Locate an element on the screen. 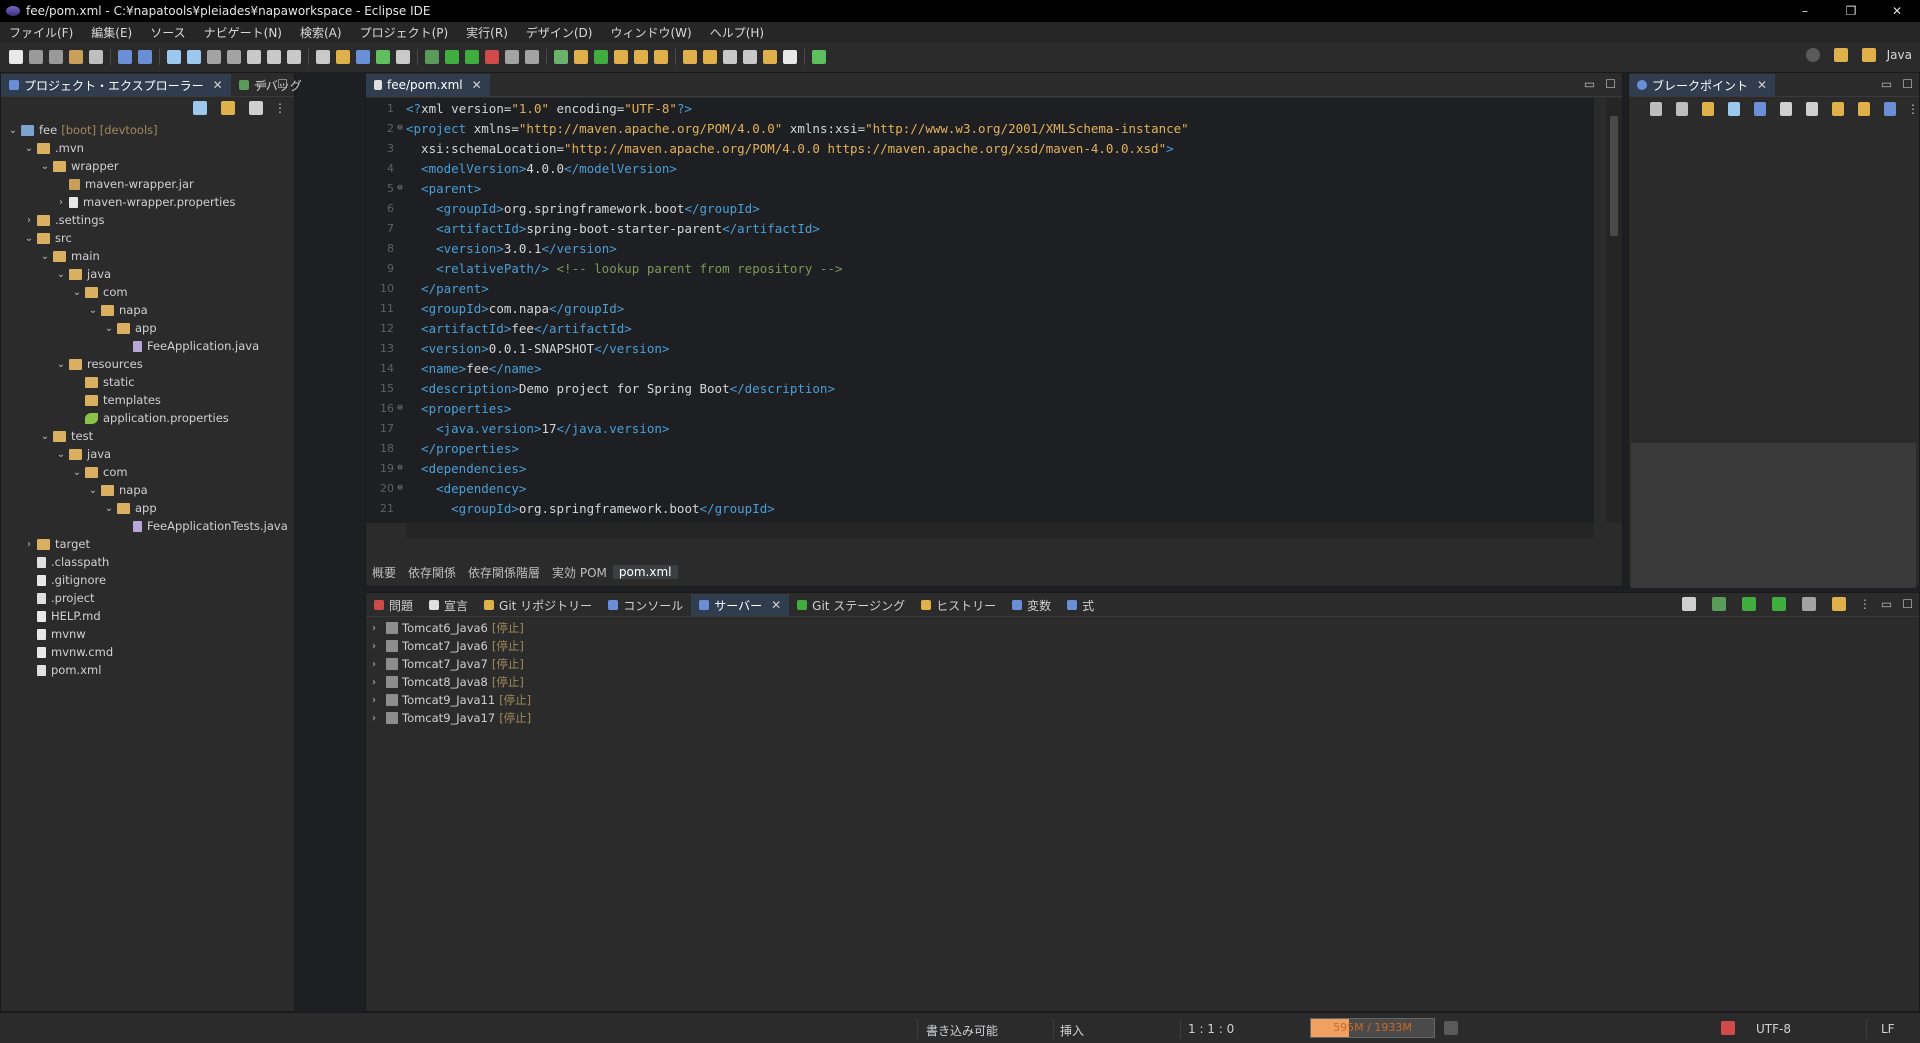  tree-item: ⌄ com is located at coordinates (147, 472).